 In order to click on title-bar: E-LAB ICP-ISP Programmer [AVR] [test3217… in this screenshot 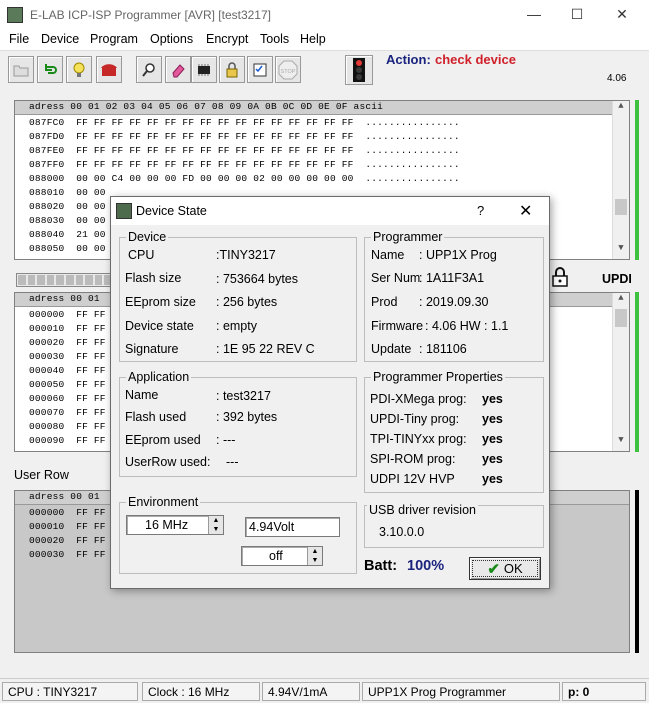, I will do `click(324, 15)`.